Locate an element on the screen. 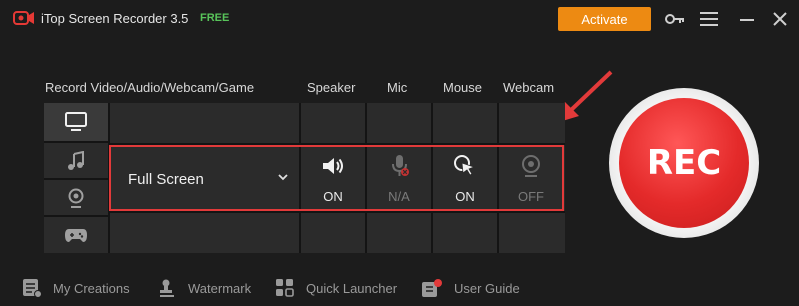 The height and width of the screenshot is (306, 799). monitor-icon is located at coordinates (76, 121).